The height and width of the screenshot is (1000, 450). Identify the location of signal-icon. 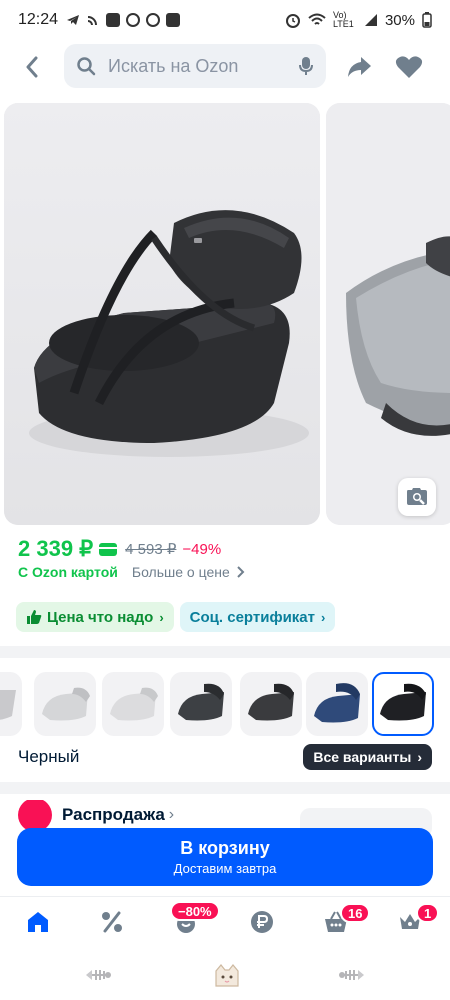
(370, 20).